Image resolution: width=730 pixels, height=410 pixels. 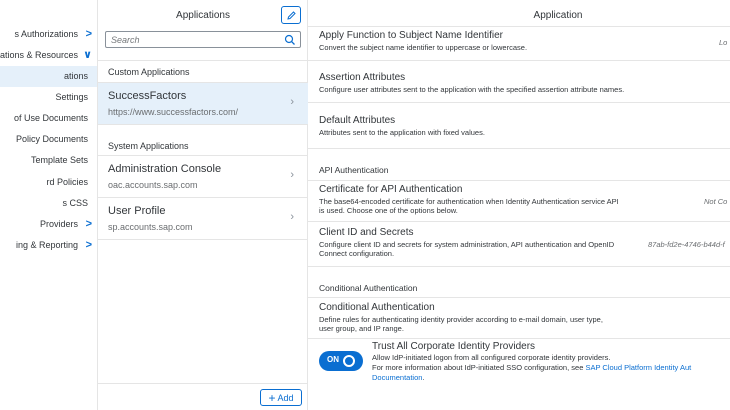 I want to click on add-application-button: + Add, so click(x=281, y=397).